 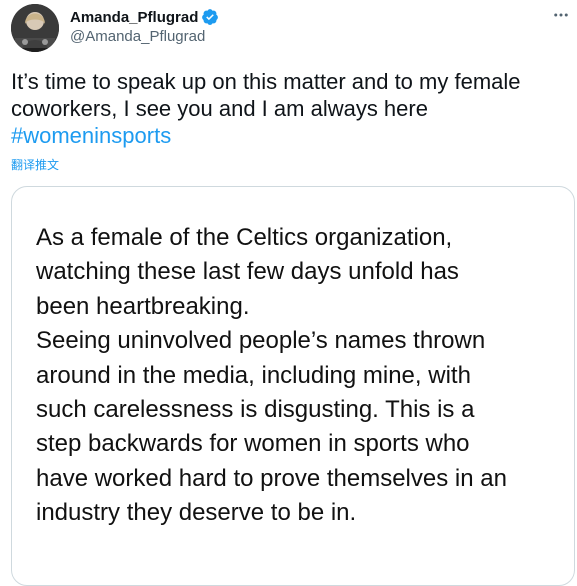 I want to click on display-name: Amanda_Pflugrad, so click(x=134, y=17).